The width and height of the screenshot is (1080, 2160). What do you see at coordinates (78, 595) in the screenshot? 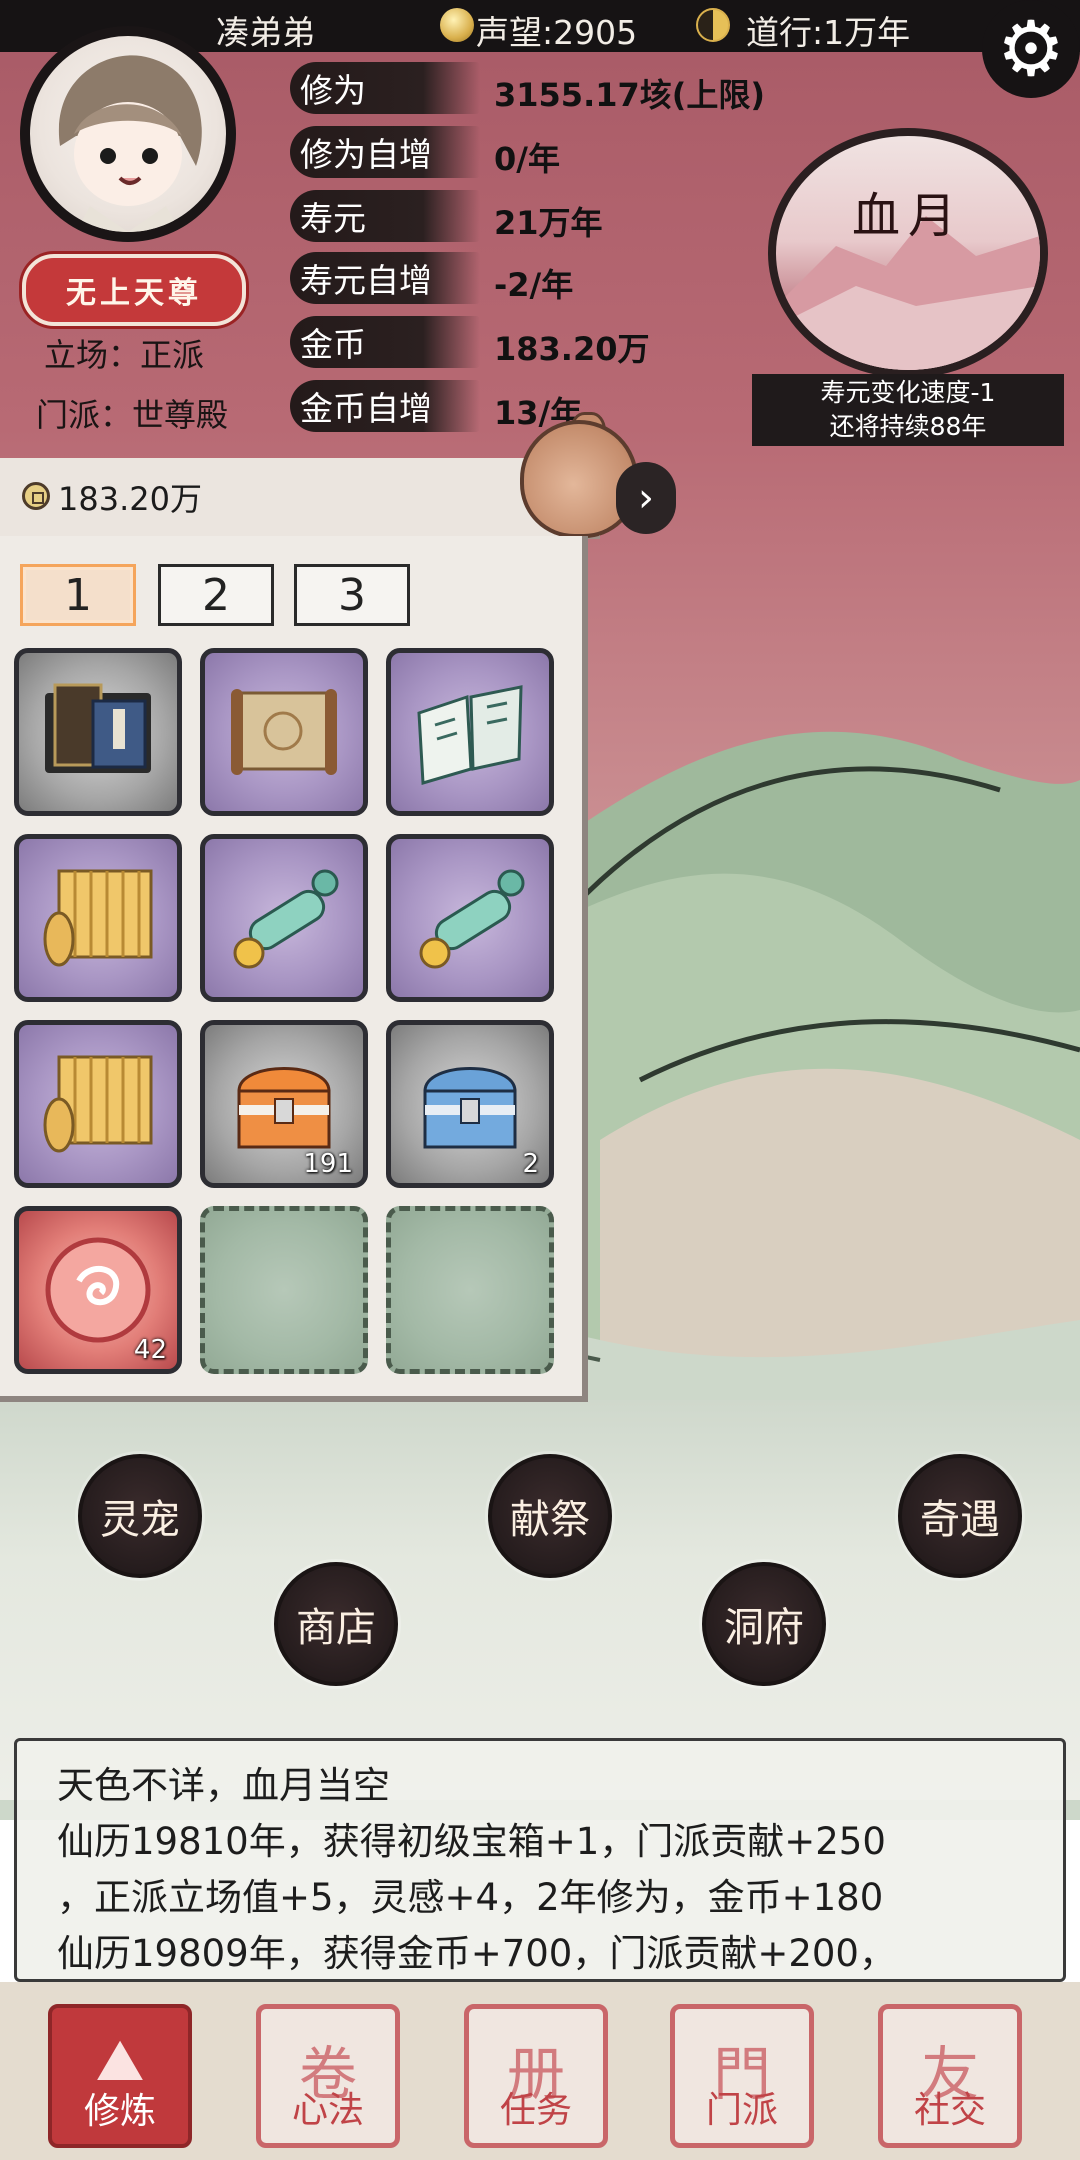
I see `inventory-tab-1: 1` at bounding box center [78, 595].